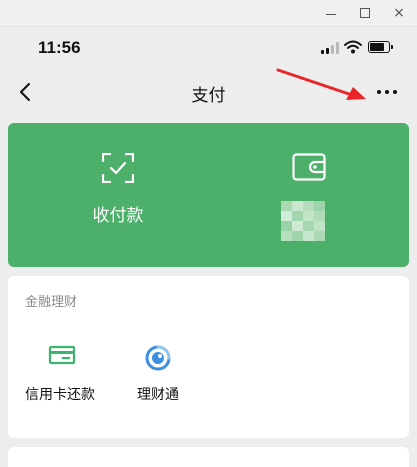  I want to click on licaitong-label: 理财通, so click(158, 395).